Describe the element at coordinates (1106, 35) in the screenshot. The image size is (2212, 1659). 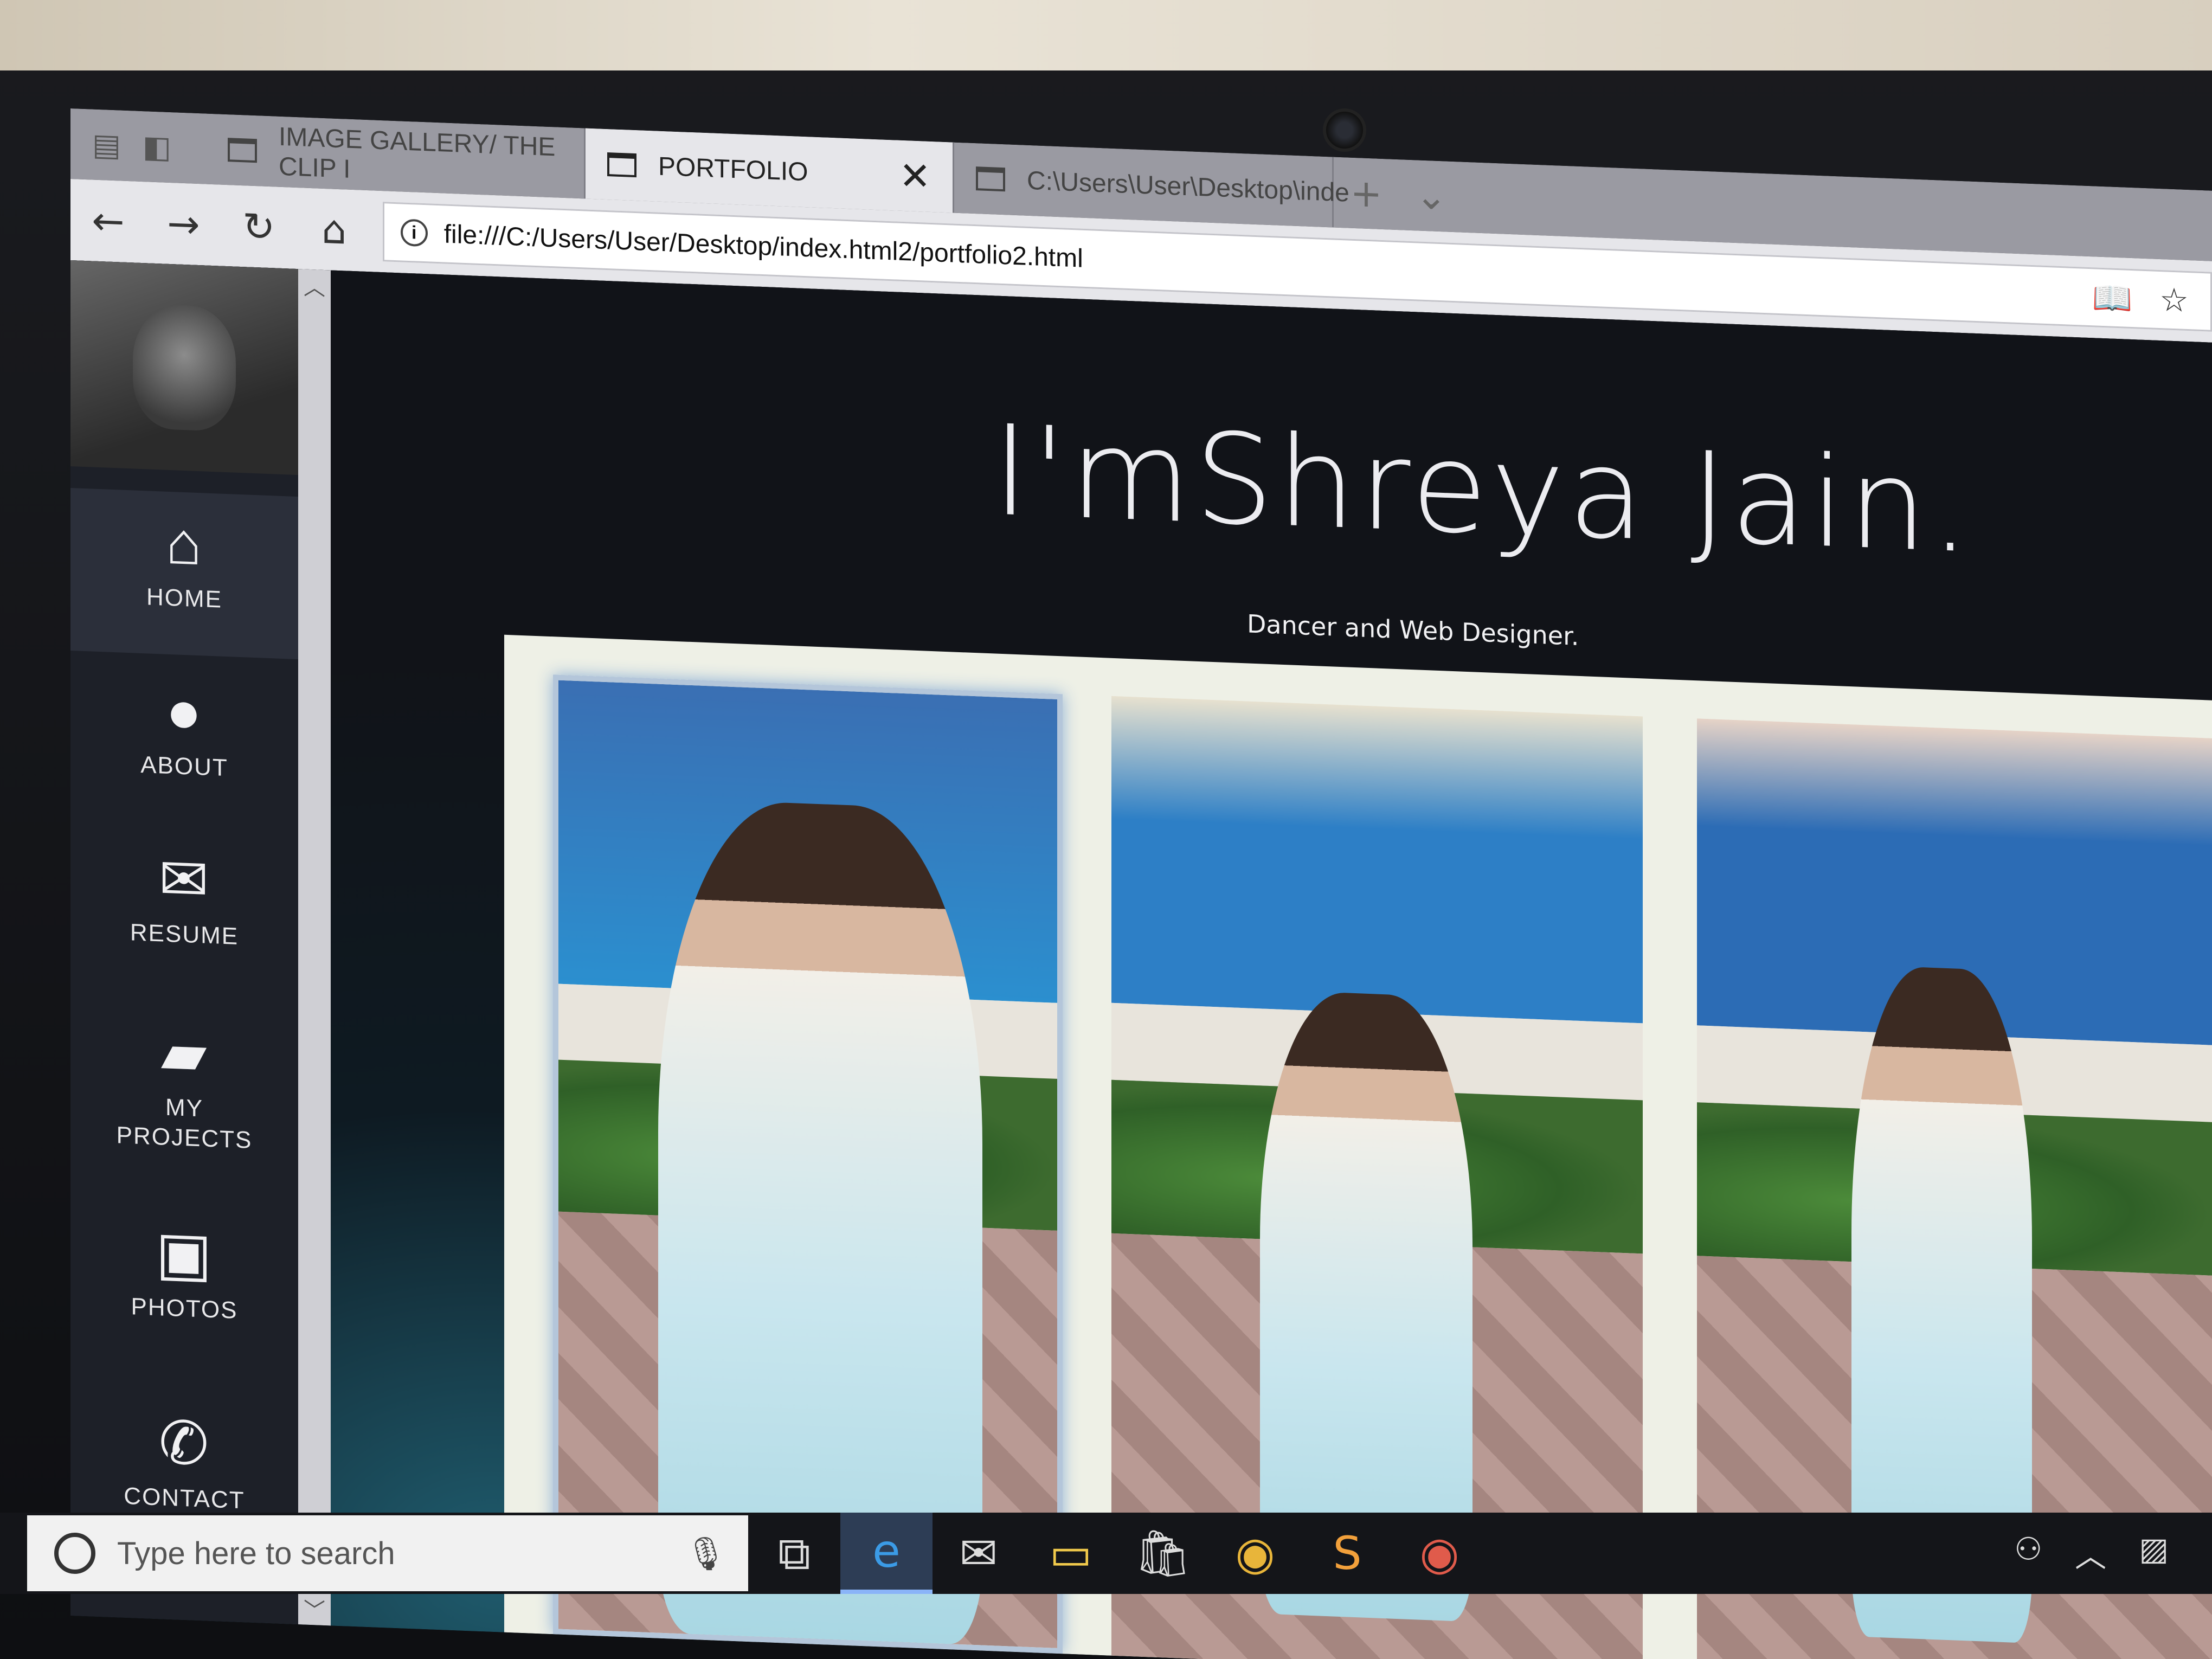
I see `background-wall` at that location.